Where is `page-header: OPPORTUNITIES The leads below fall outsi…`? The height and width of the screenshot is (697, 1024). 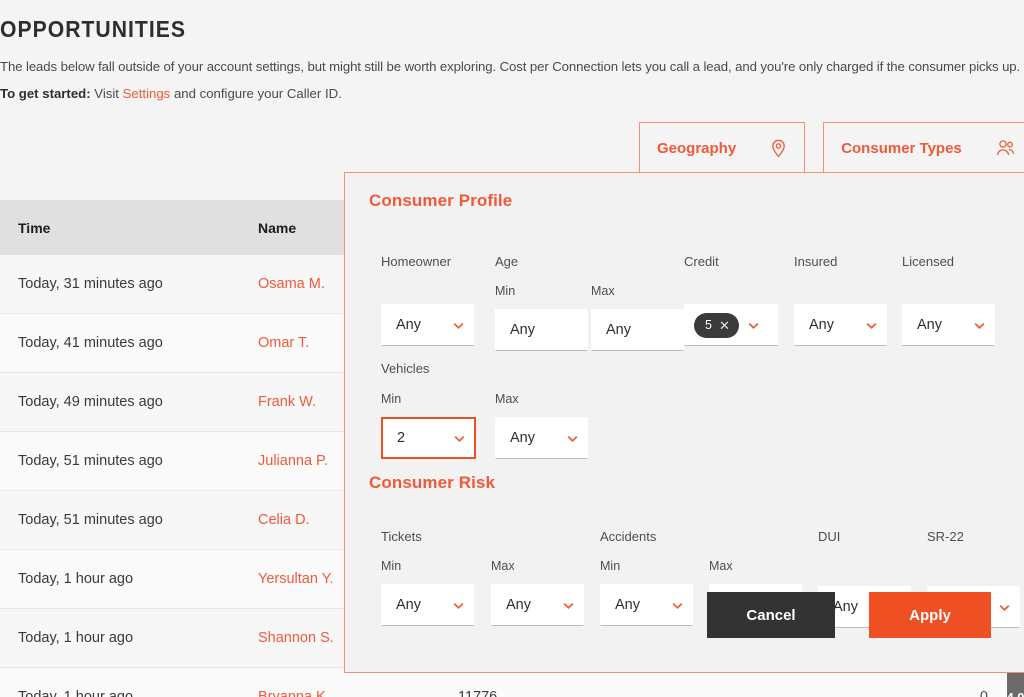
page-header: OPPORTUNITIES The leads below fall outsi… is located at coordinates (512, 51).